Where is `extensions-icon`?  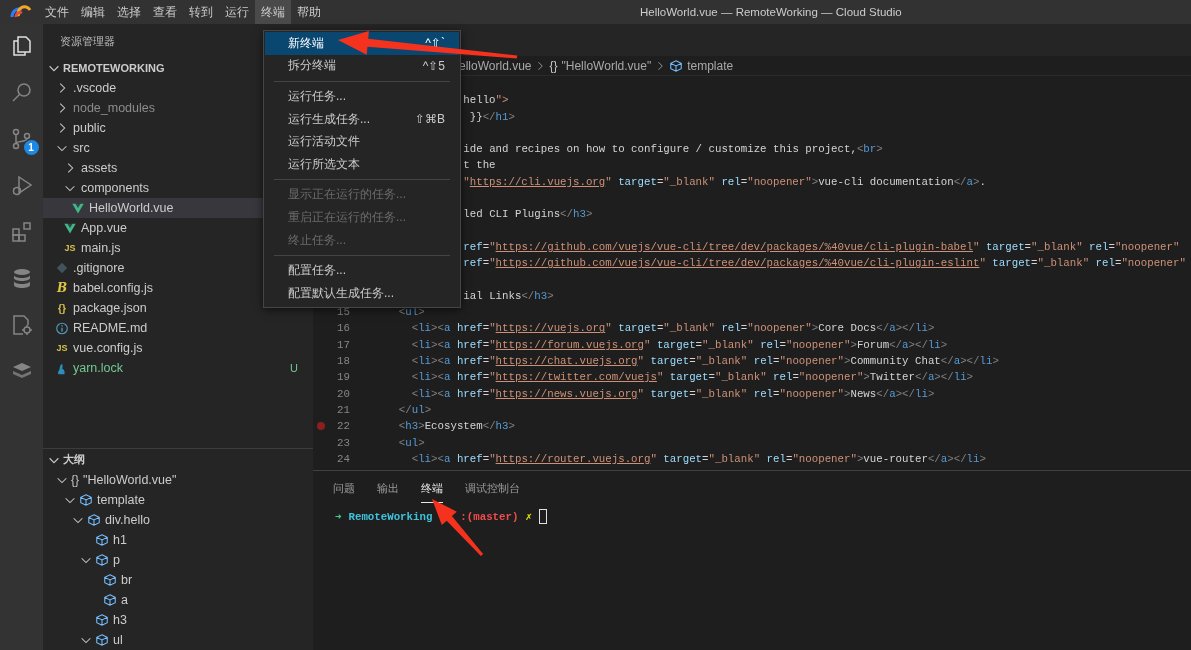 extensions-icon is located at coordinates (21, 232).